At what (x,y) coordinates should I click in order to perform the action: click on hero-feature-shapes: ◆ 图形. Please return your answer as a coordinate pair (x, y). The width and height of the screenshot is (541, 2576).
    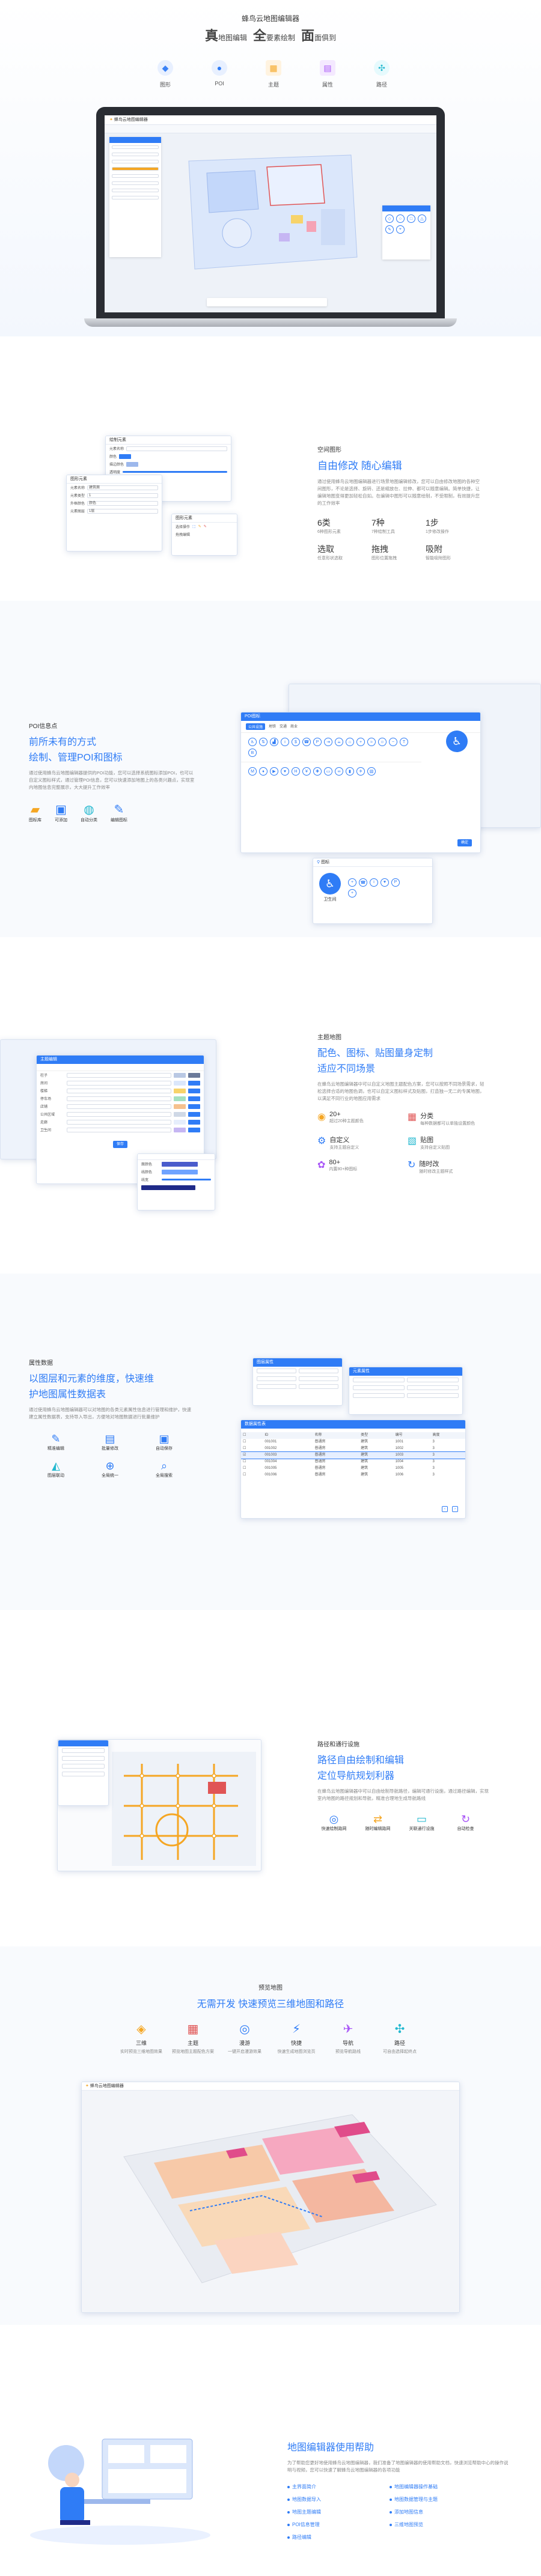
    Looking at the image, I should click on (165, 74).